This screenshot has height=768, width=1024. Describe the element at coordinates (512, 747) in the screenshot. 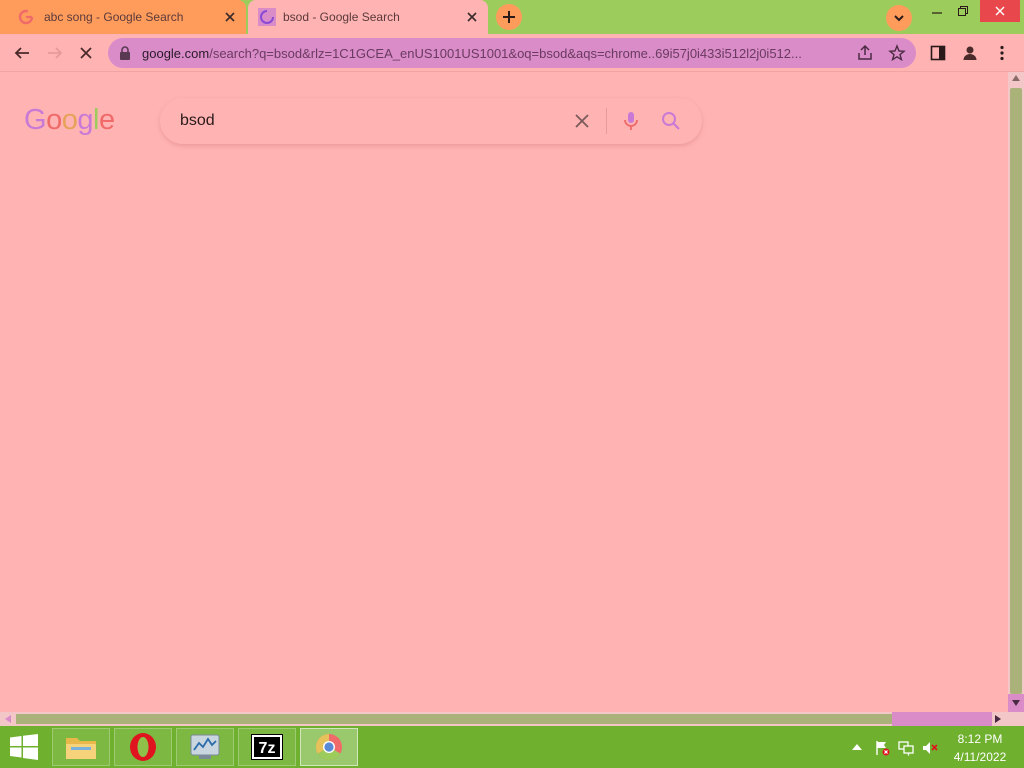

I see `windows-taskbar: 7z 8:12 PM 4/11/2022` at that location.